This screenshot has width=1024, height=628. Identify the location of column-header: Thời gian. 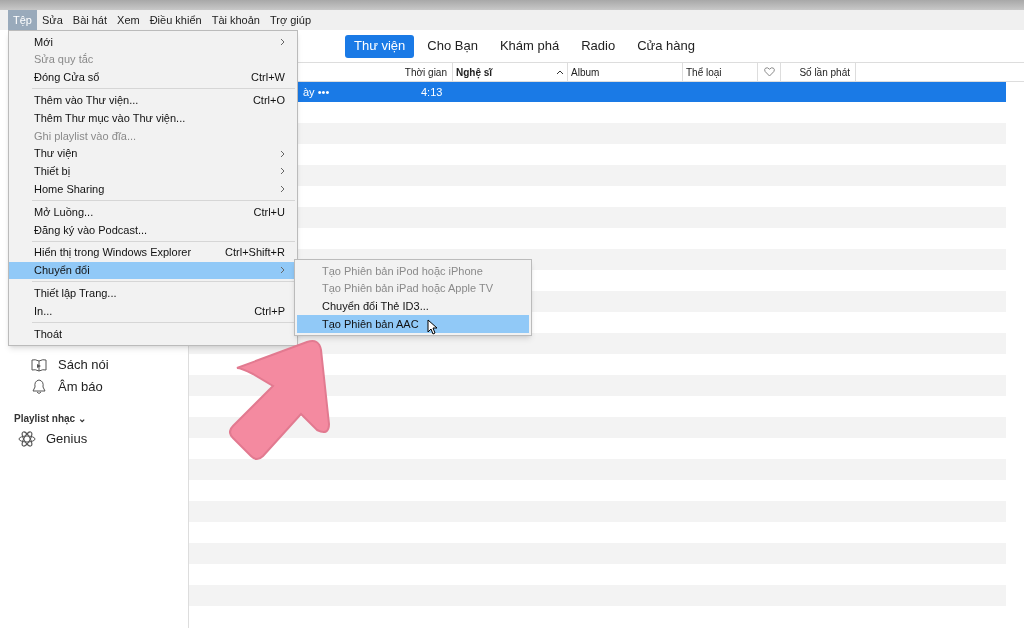
(425, 72).